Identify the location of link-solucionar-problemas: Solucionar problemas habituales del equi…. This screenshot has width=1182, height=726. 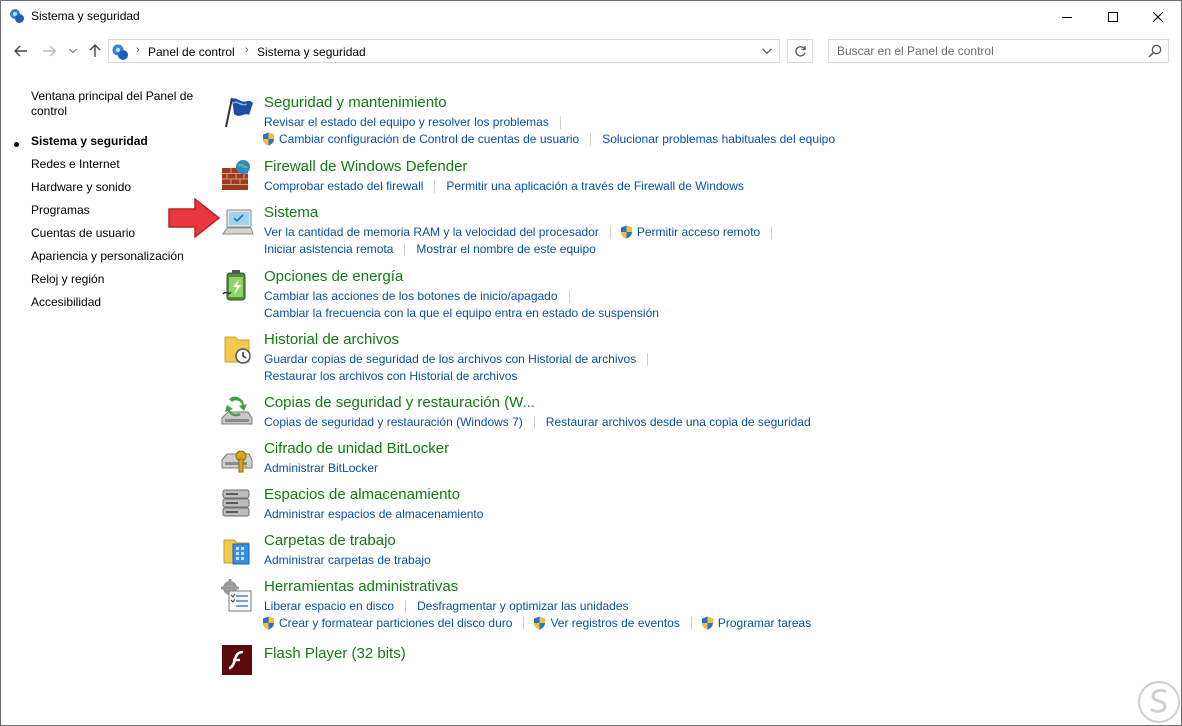
(718, 139).